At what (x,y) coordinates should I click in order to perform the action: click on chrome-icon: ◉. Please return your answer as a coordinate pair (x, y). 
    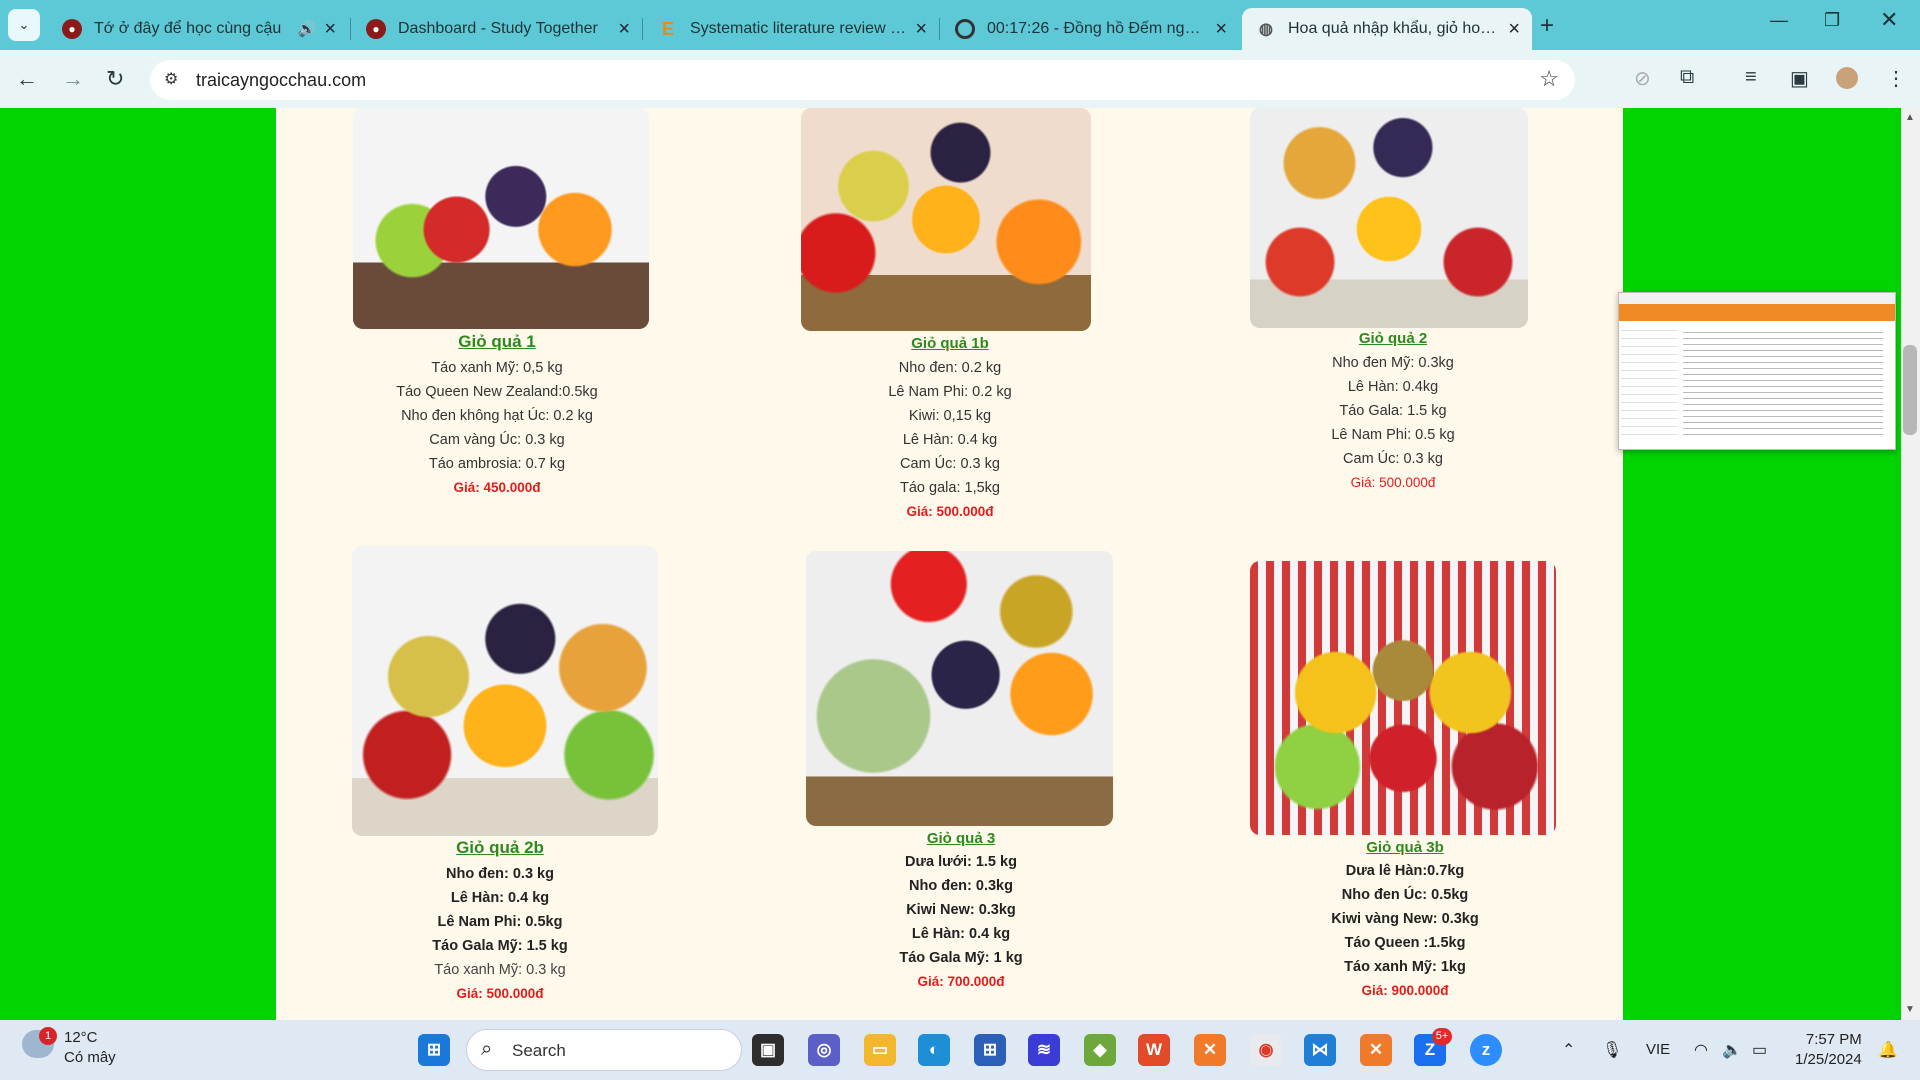
    Looking at the image, I should click on (1266, 1050).